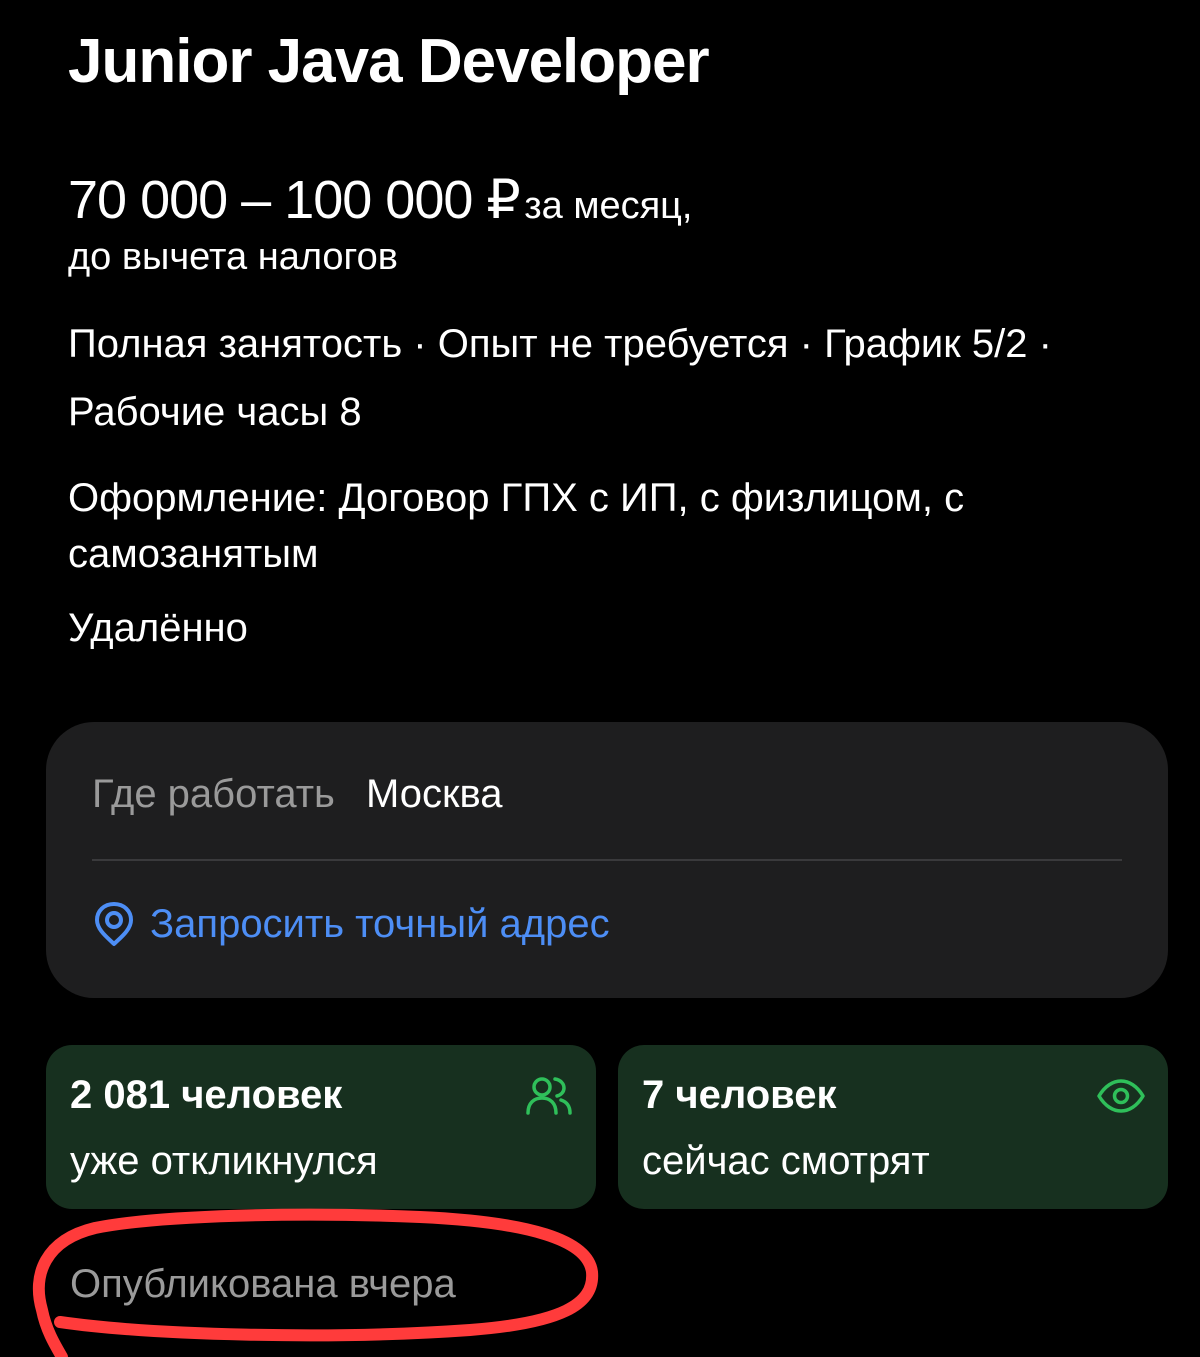  Describe the element at coordinates (434, 794) in the screenshot. I see `location-city: Москва` at that location.